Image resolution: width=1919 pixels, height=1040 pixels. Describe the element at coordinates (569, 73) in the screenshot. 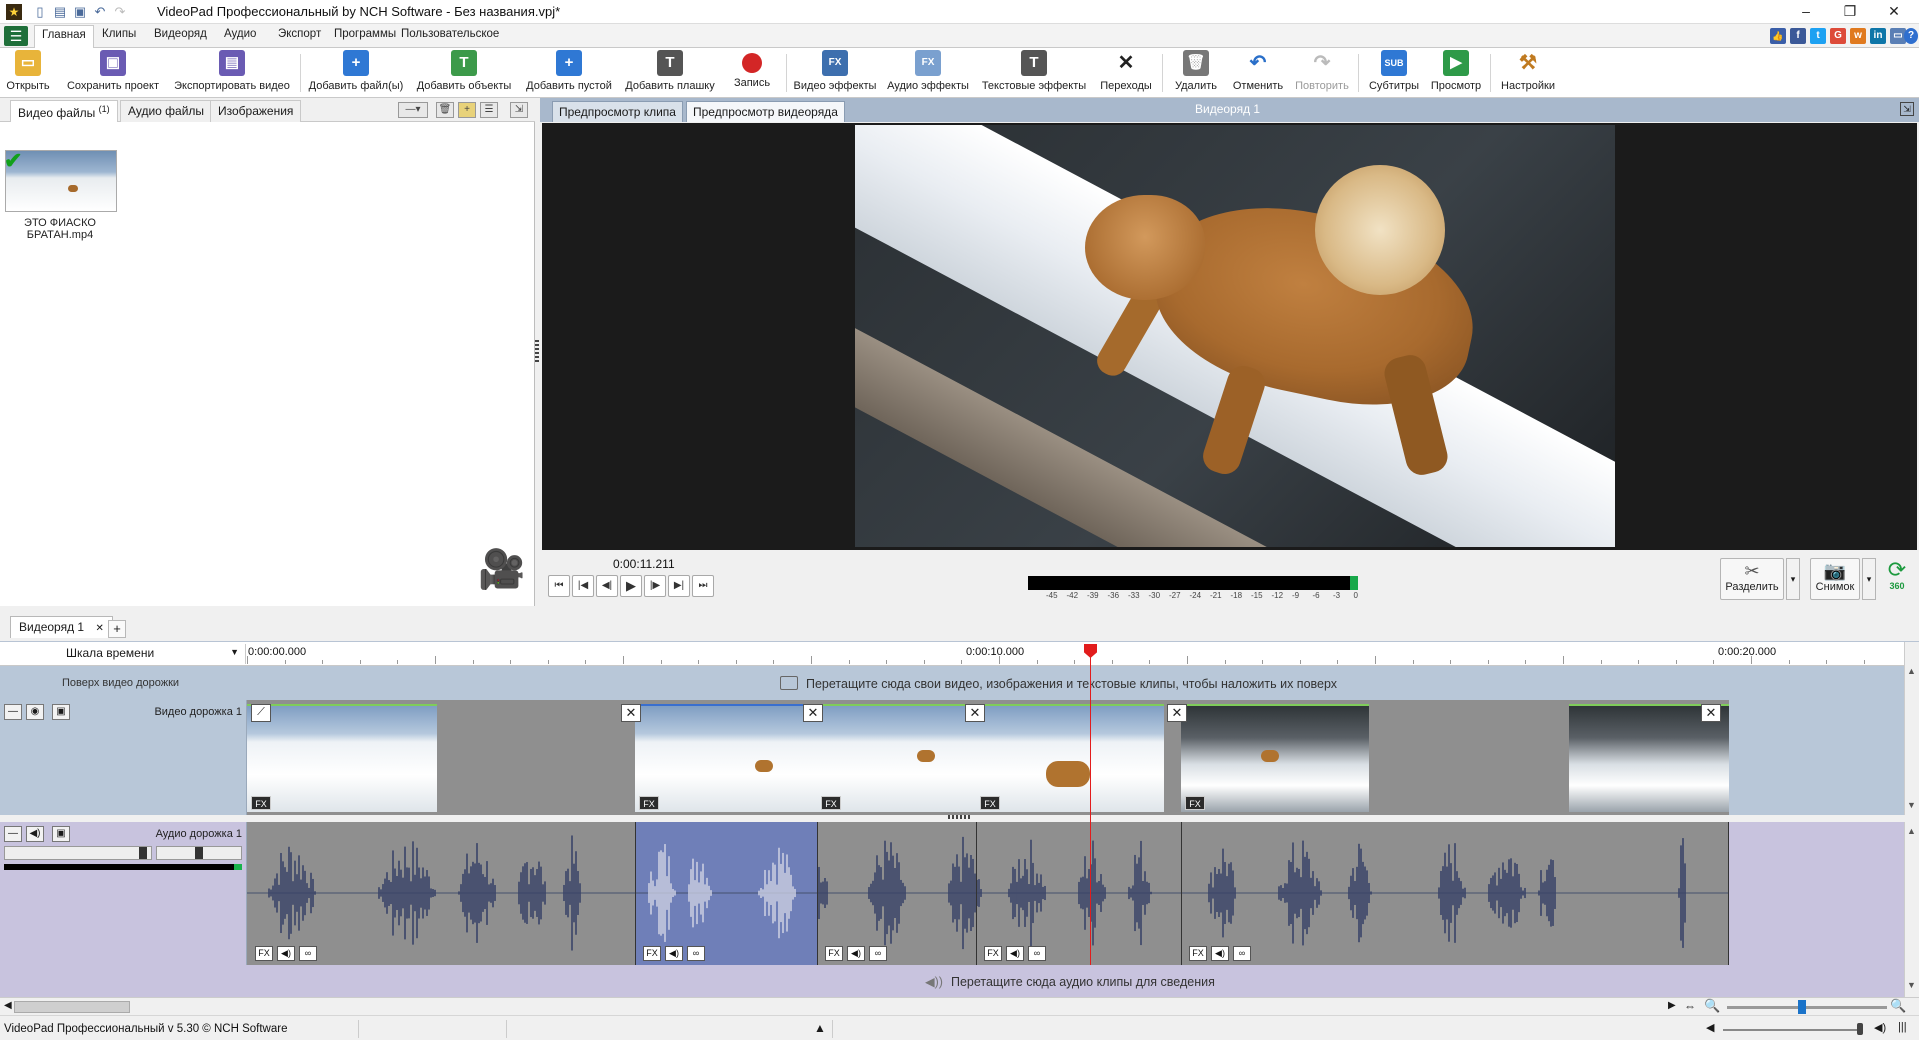

I see `add-blank-button: + Добавить пустой` at that location.